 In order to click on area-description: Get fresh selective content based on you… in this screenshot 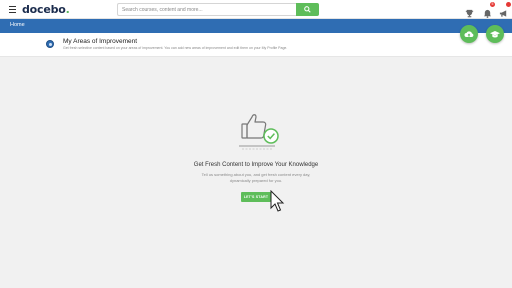, I will do `click(175, 48)`.